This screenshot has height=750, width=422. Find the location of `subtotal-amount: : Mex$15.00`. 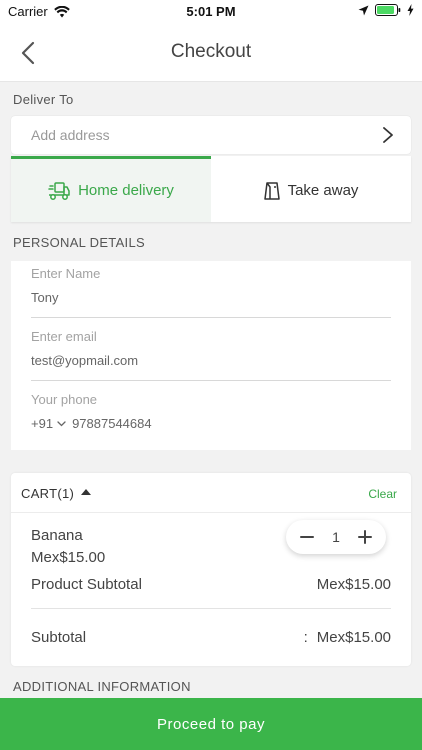

subtotal-amount: : Mex$15.00 is located at coordinates (347, 637).